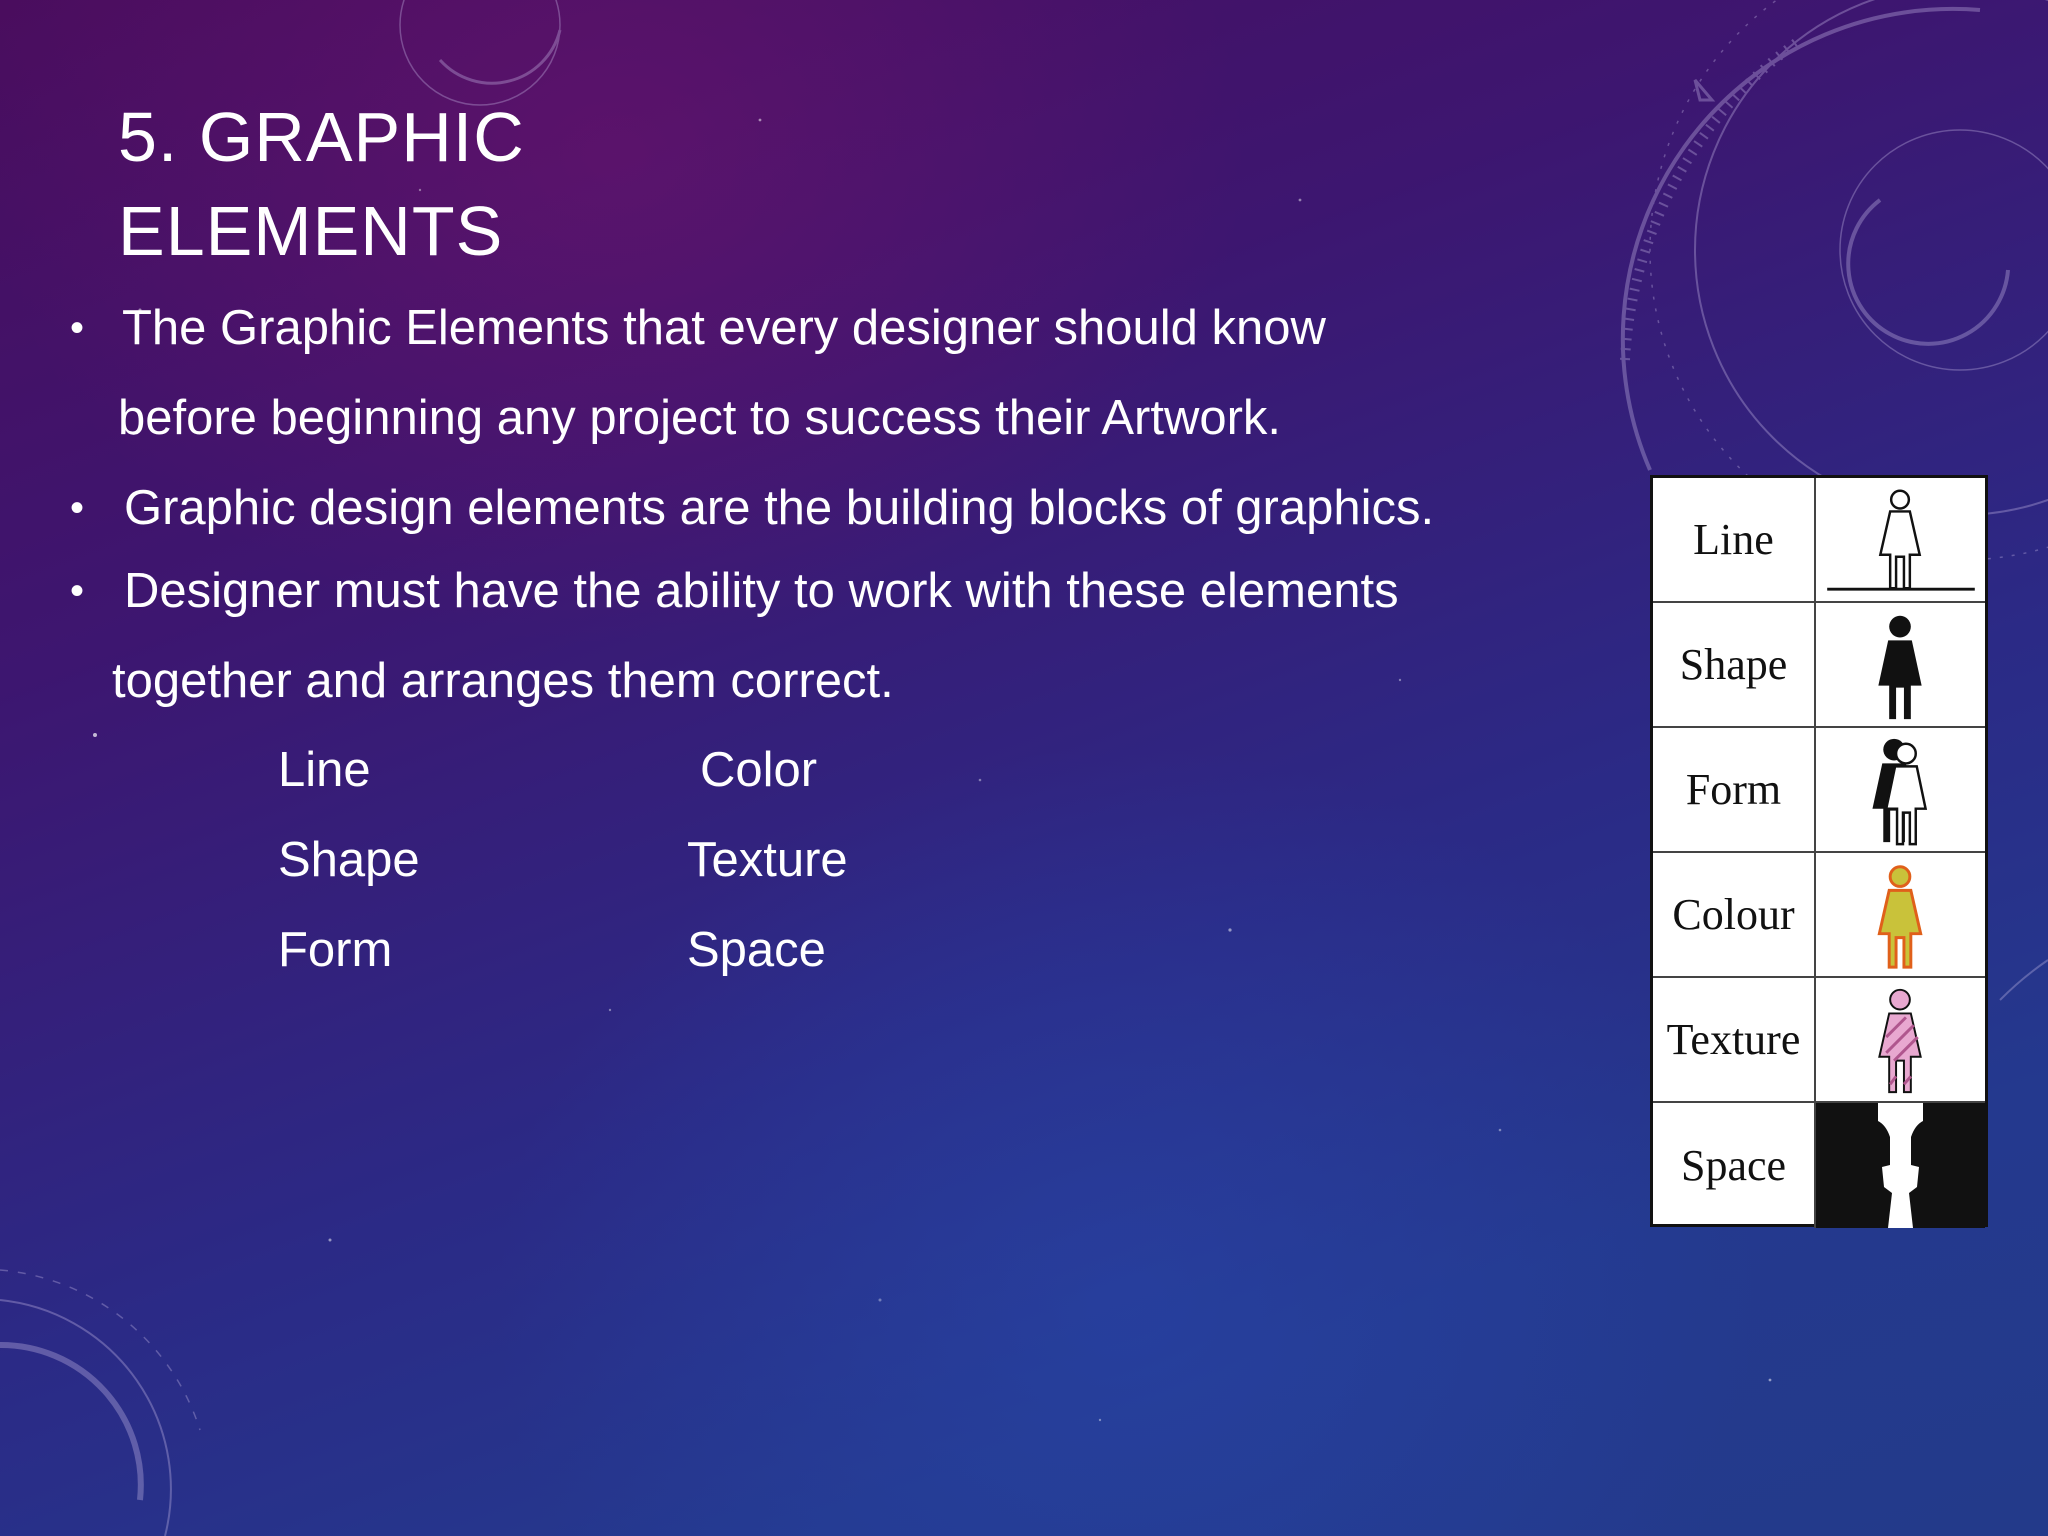  Describe the element at coordinates (1900, 1039) in the screenshot. I see `textured-person-icon` at that location.